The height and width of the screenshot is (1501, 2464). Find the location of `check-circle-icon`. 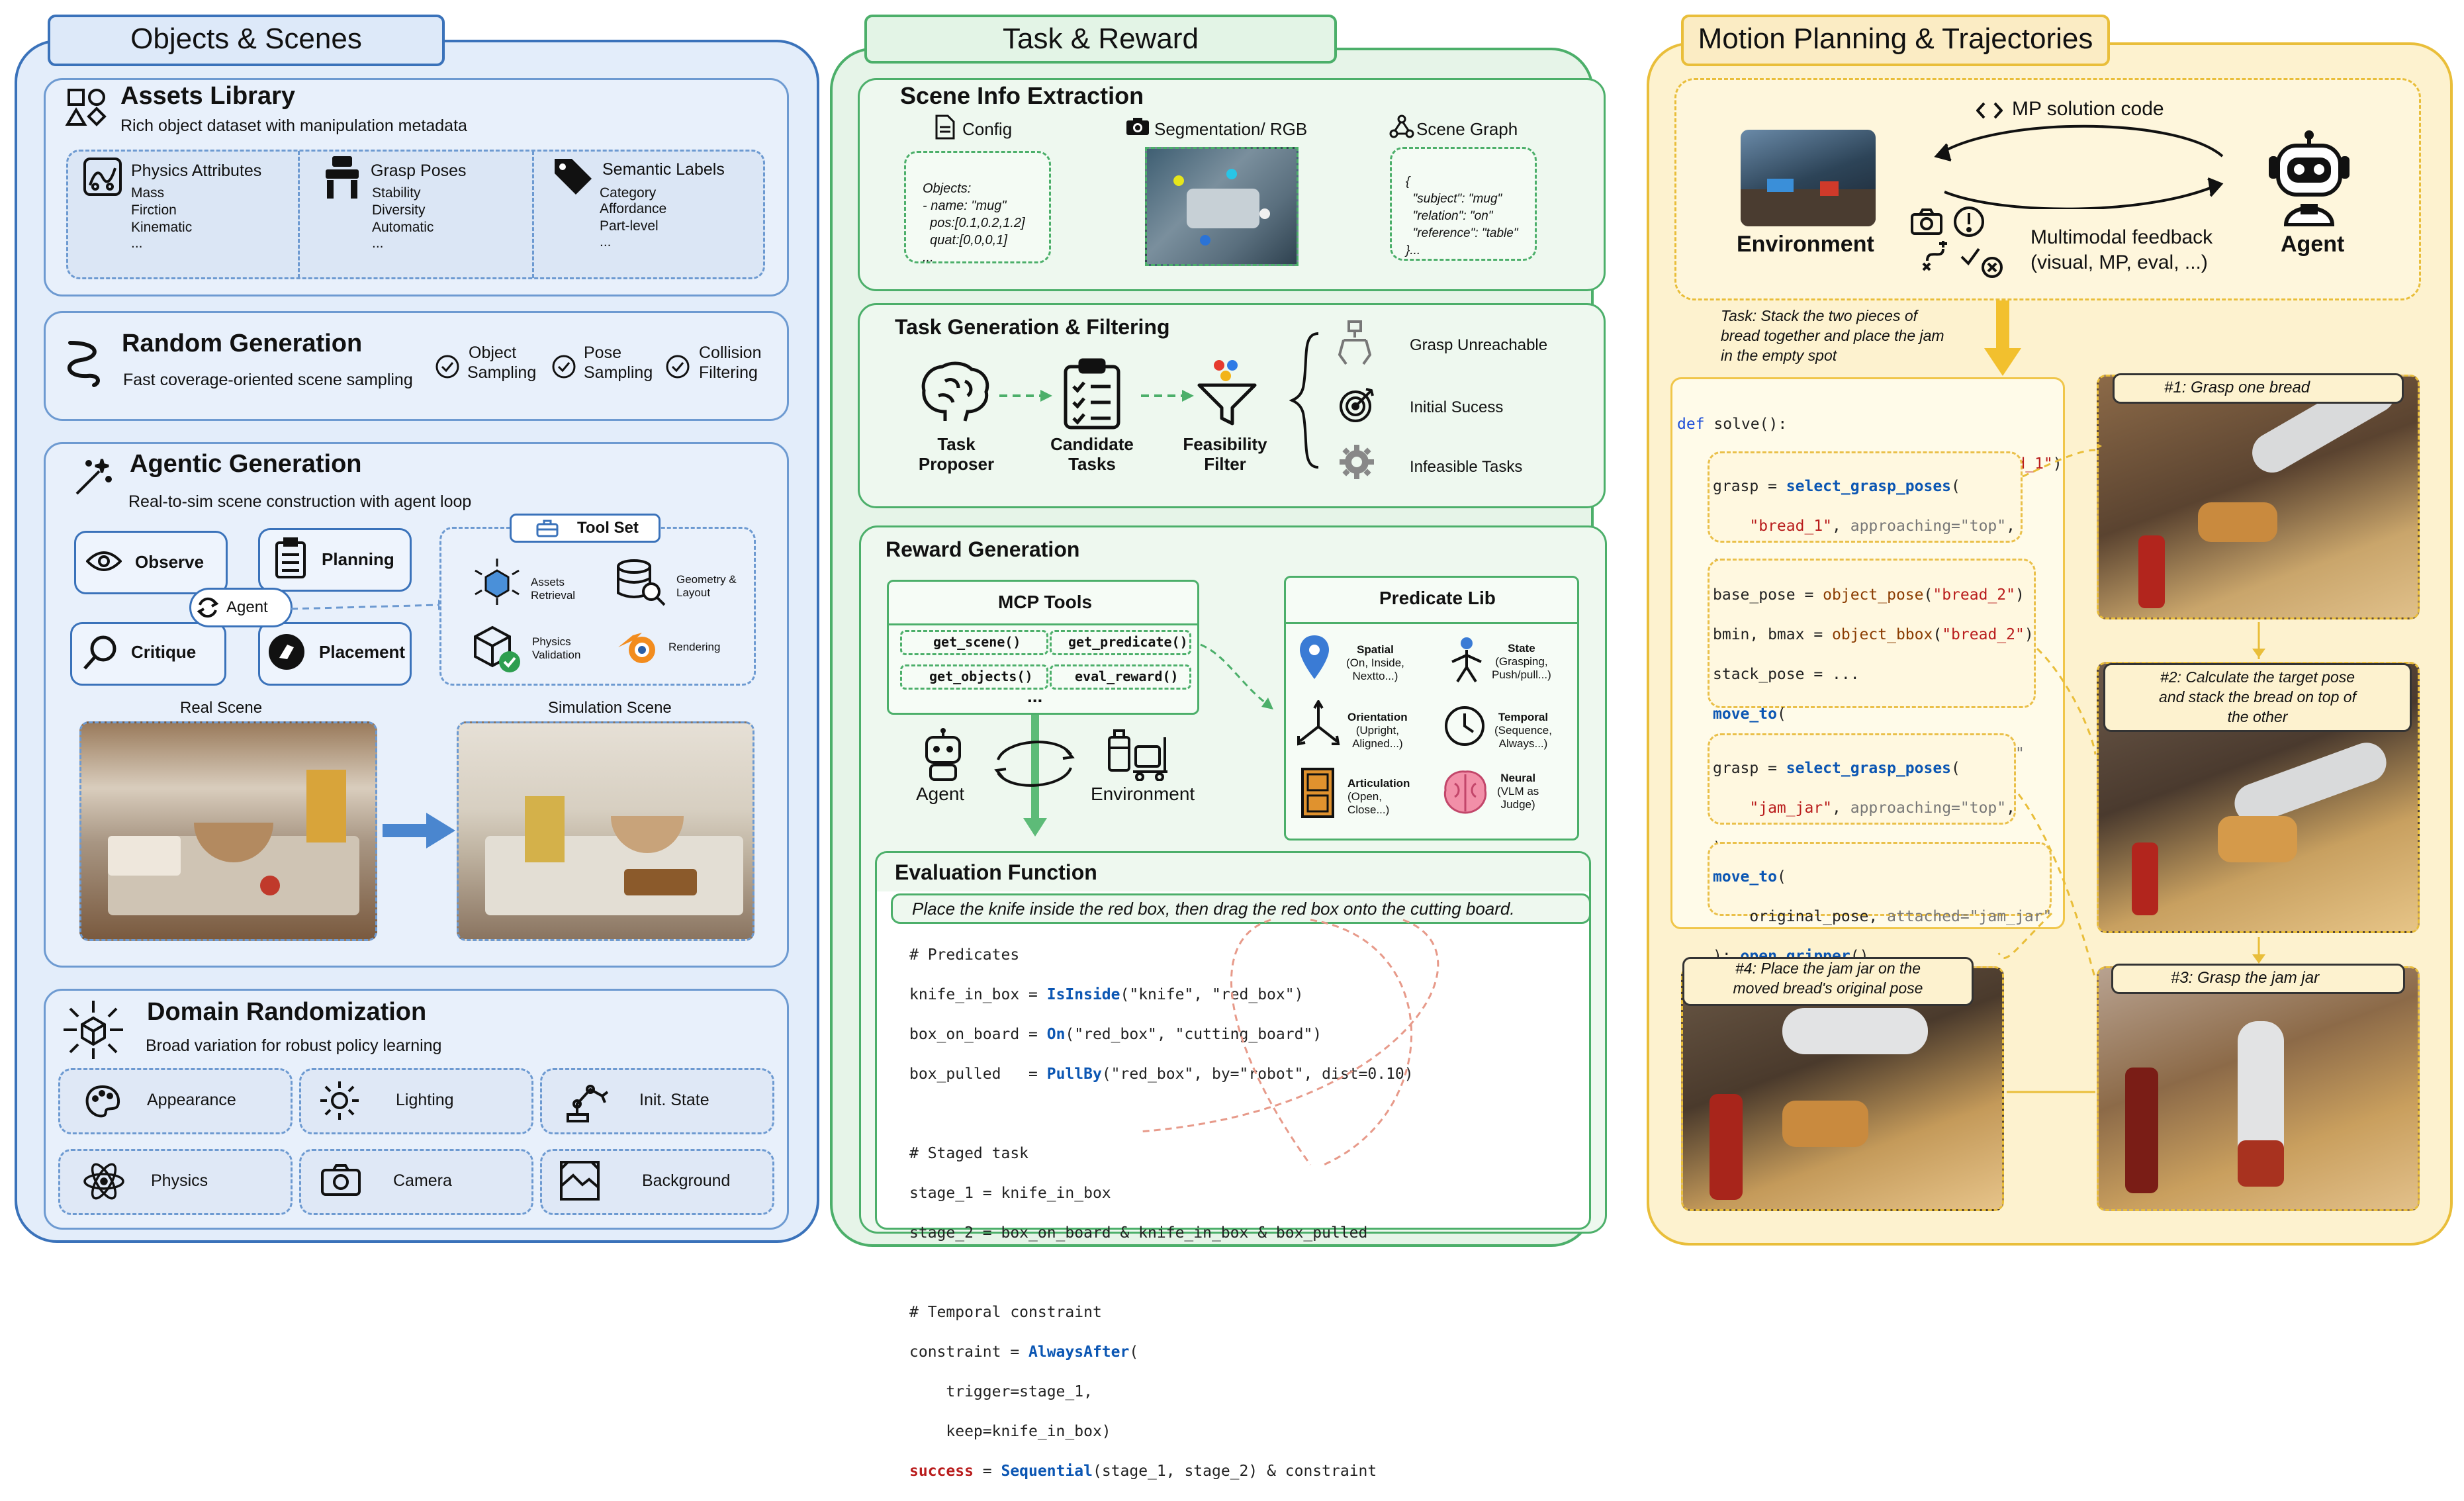

check-circle-icon is located at coordinates (447, 367).